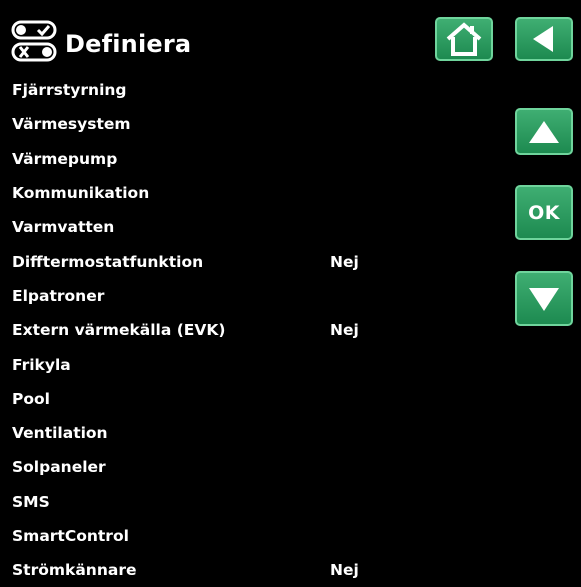 This screenshot has width=581, height=587. I want to click on menu-item-pool: Pool, so click(212, 399).